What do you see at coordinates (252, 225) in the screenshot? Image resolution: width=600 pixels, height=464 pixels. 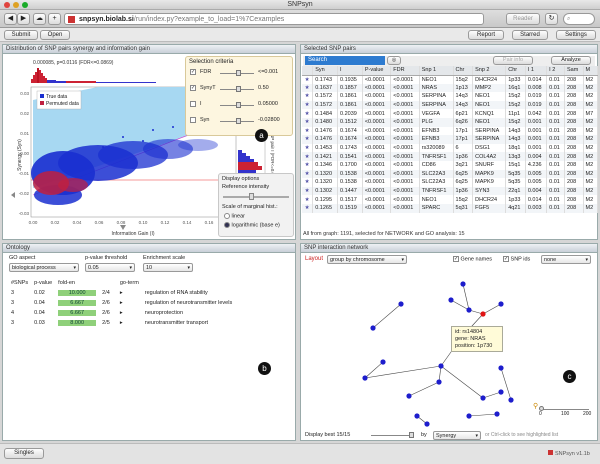 I see `logarithmic-radio: · logarithmic (base e)` at bounding box center [252, 225].